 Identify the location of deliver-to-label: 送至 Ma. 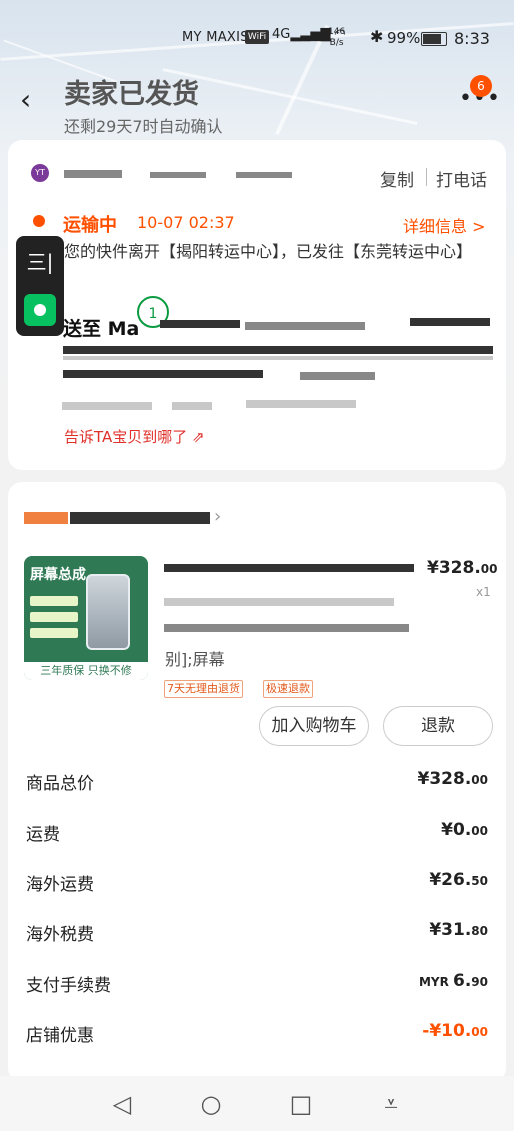
(101, 329).